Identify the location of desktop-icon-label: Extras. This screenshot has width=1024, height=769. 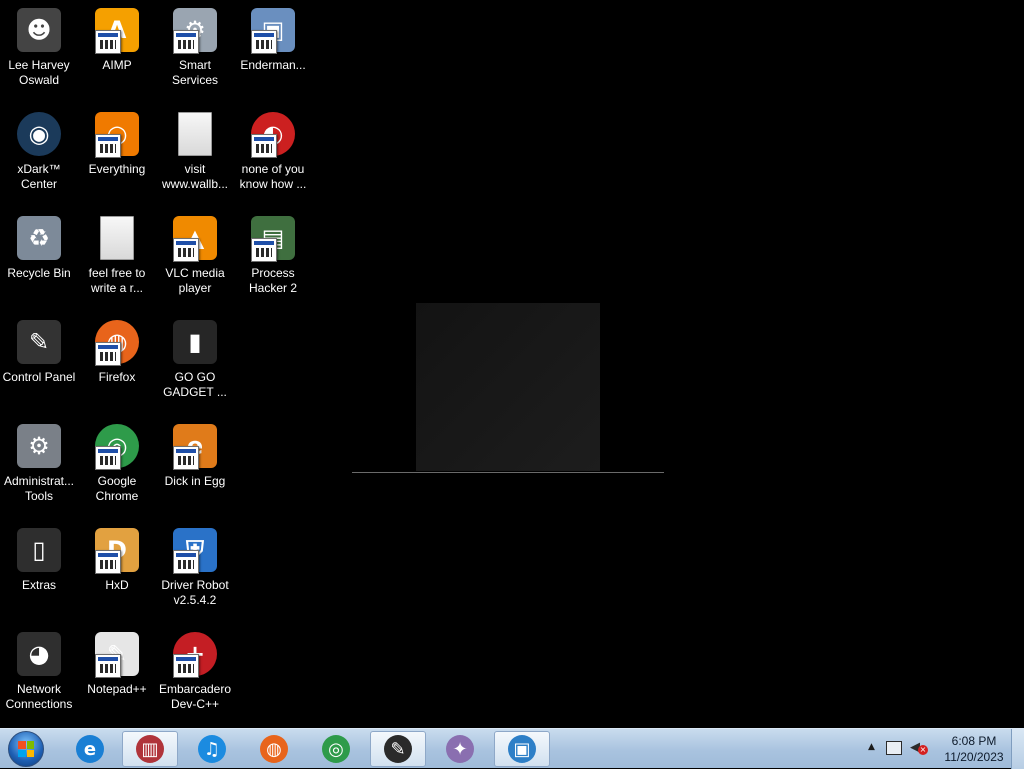
(38, 585).